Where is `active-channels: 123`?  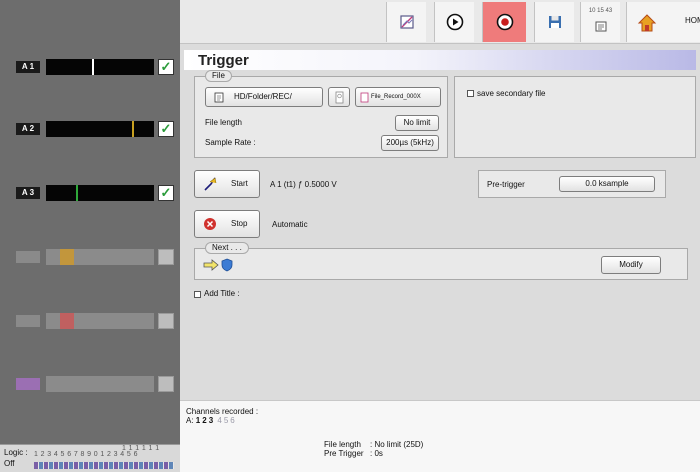
active-channels: 123 is located at coordinates (204, 420).